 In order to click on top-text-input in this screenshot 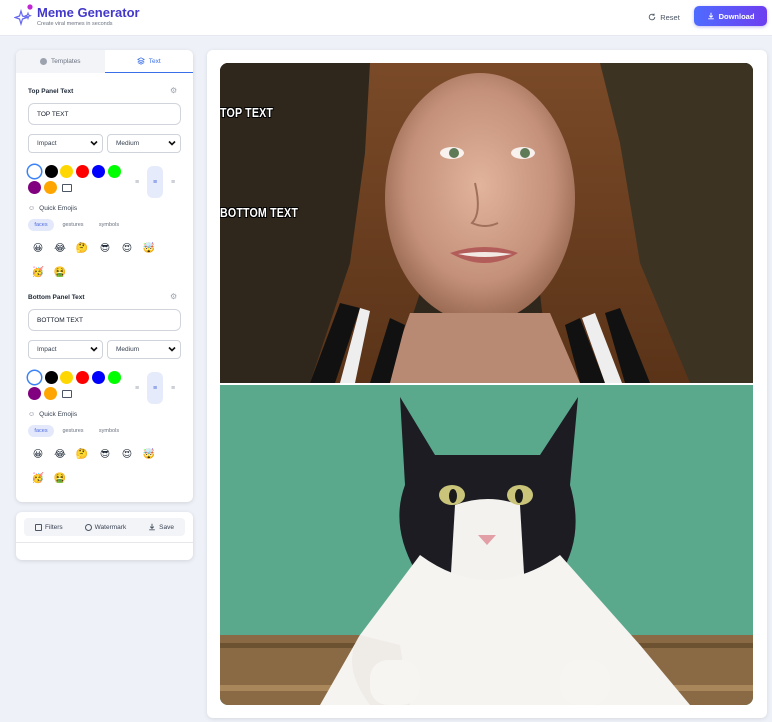, I will do `click(104, 114)`.